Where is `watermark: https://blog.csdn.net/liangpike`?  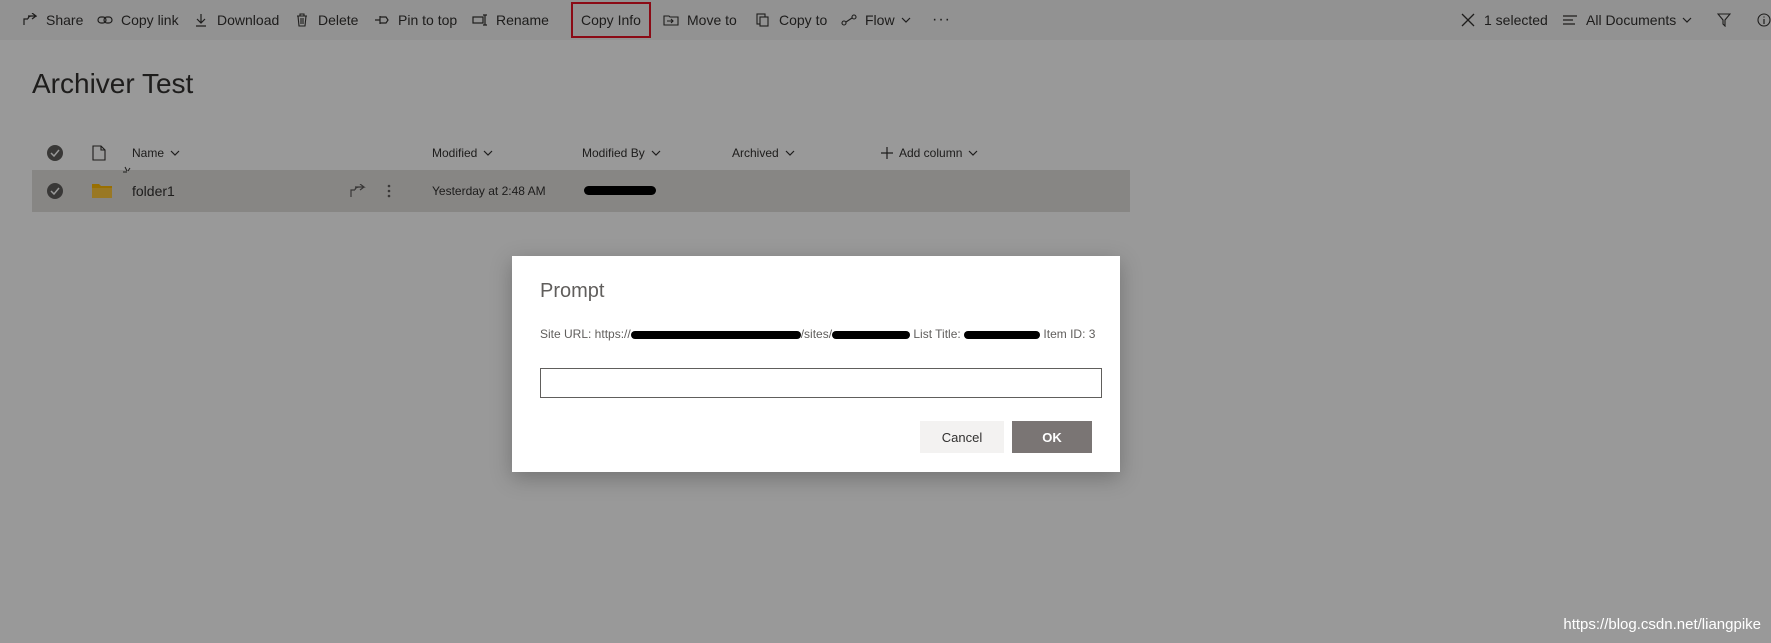 watermark: https://blog.csdn.net/liangpike is located at coordinates (1662, 624).